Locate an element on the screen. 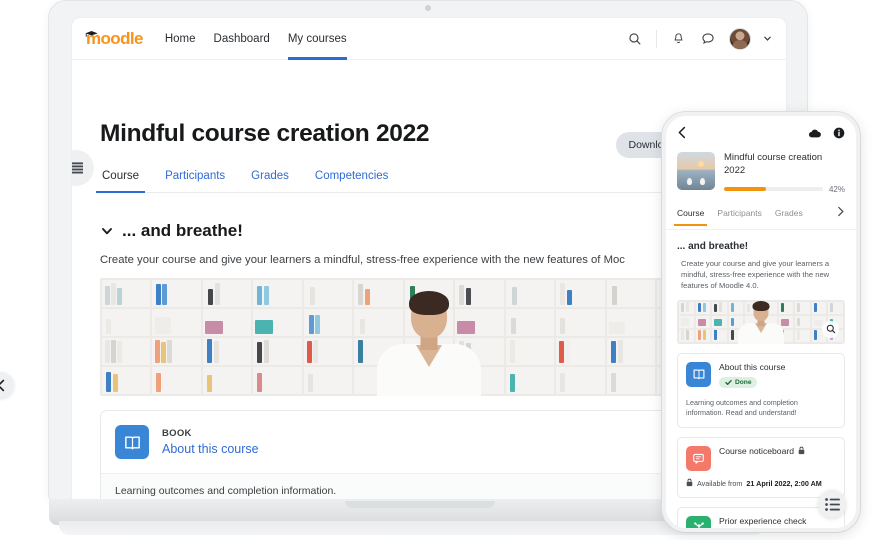 Image resolution: width=882 pixels, height=540 pixels. phone-activity-header: Prior experience check Done is located at coordinates (761, 524).